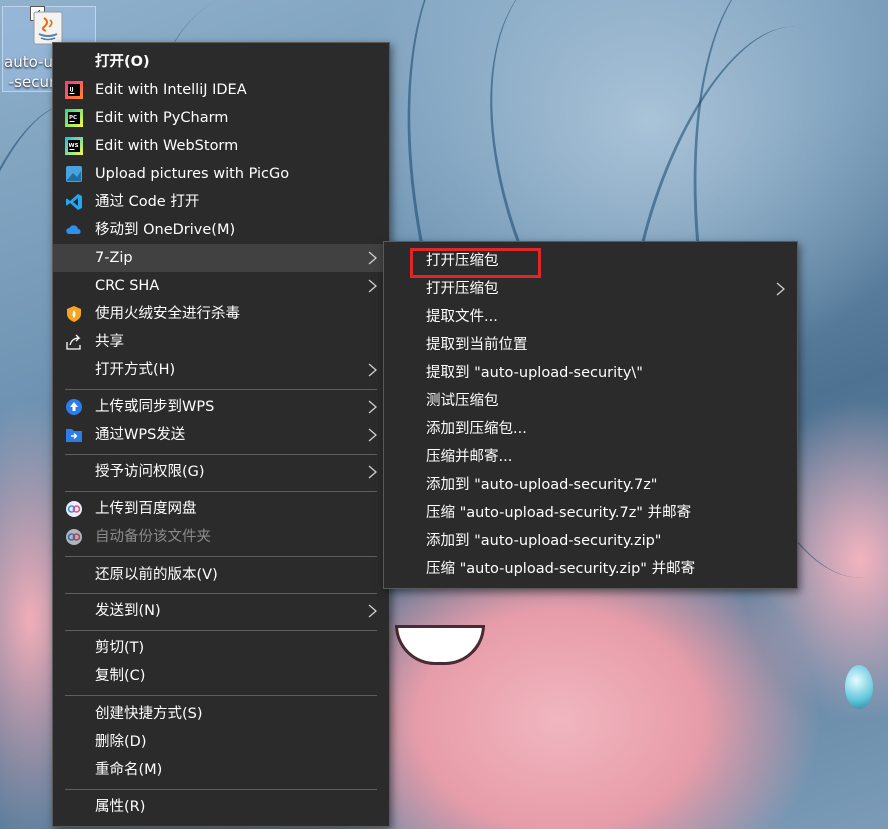 Image resolution: width=888 pixels, height=829 pixels. Describe the element at coordinates (74, 202) in the screenshot. I see `vscode-icon` at that location.